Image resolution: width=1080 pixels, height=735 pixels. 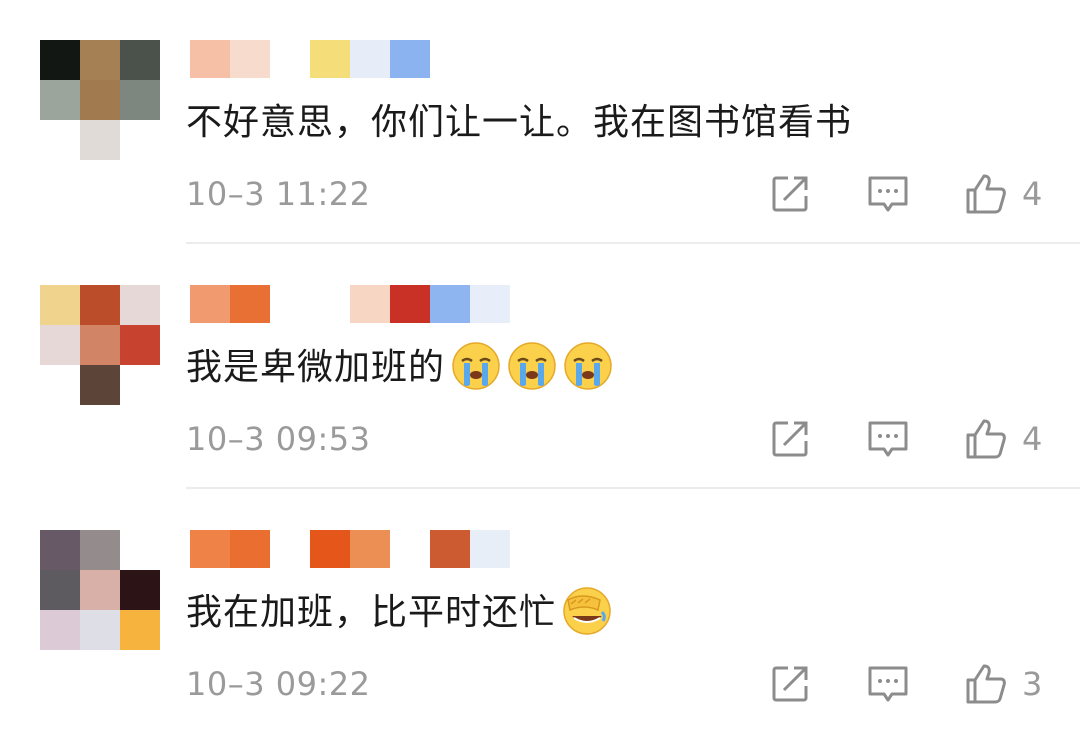 What do you see at coordinates (587, 611) in the screenshot?
I see `facepalm-laugh-emoji` at bounding box center [587, 611].